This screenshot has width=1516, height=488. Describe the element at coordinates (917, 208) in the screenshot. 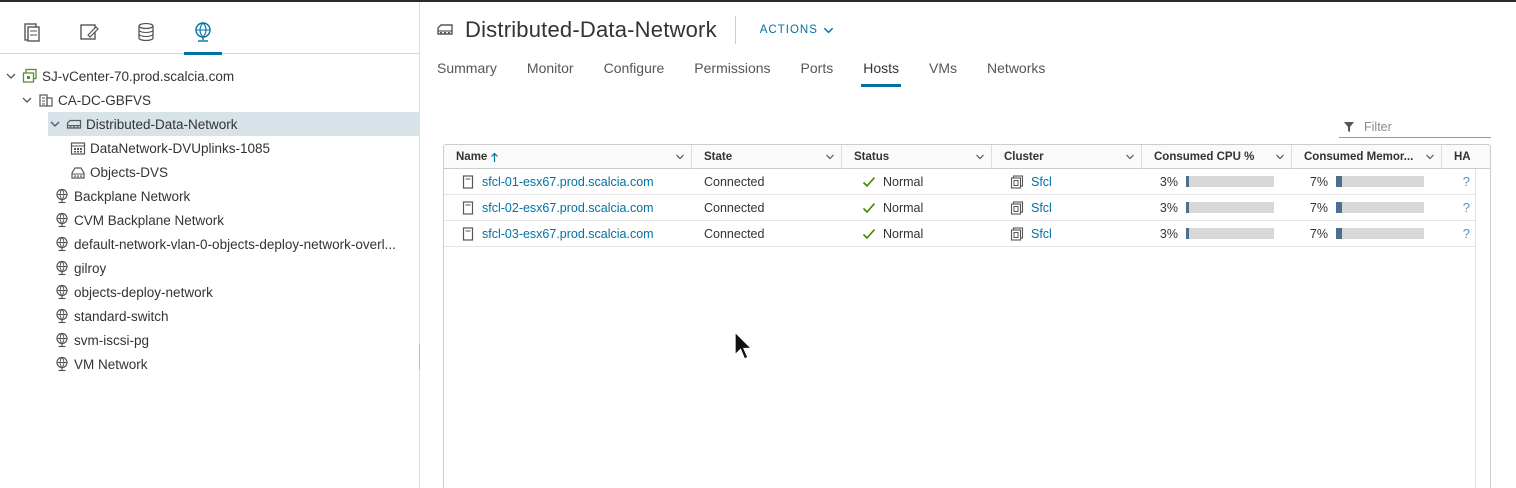

I see `cell-status: Normal` at that location.